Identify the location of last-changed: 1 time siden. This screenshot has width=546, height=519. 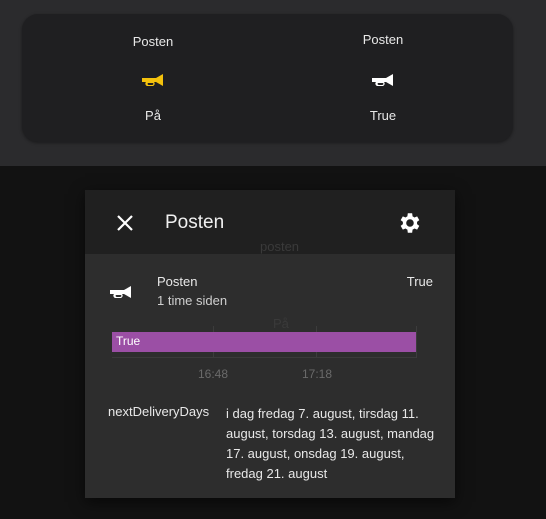
(192, 300).